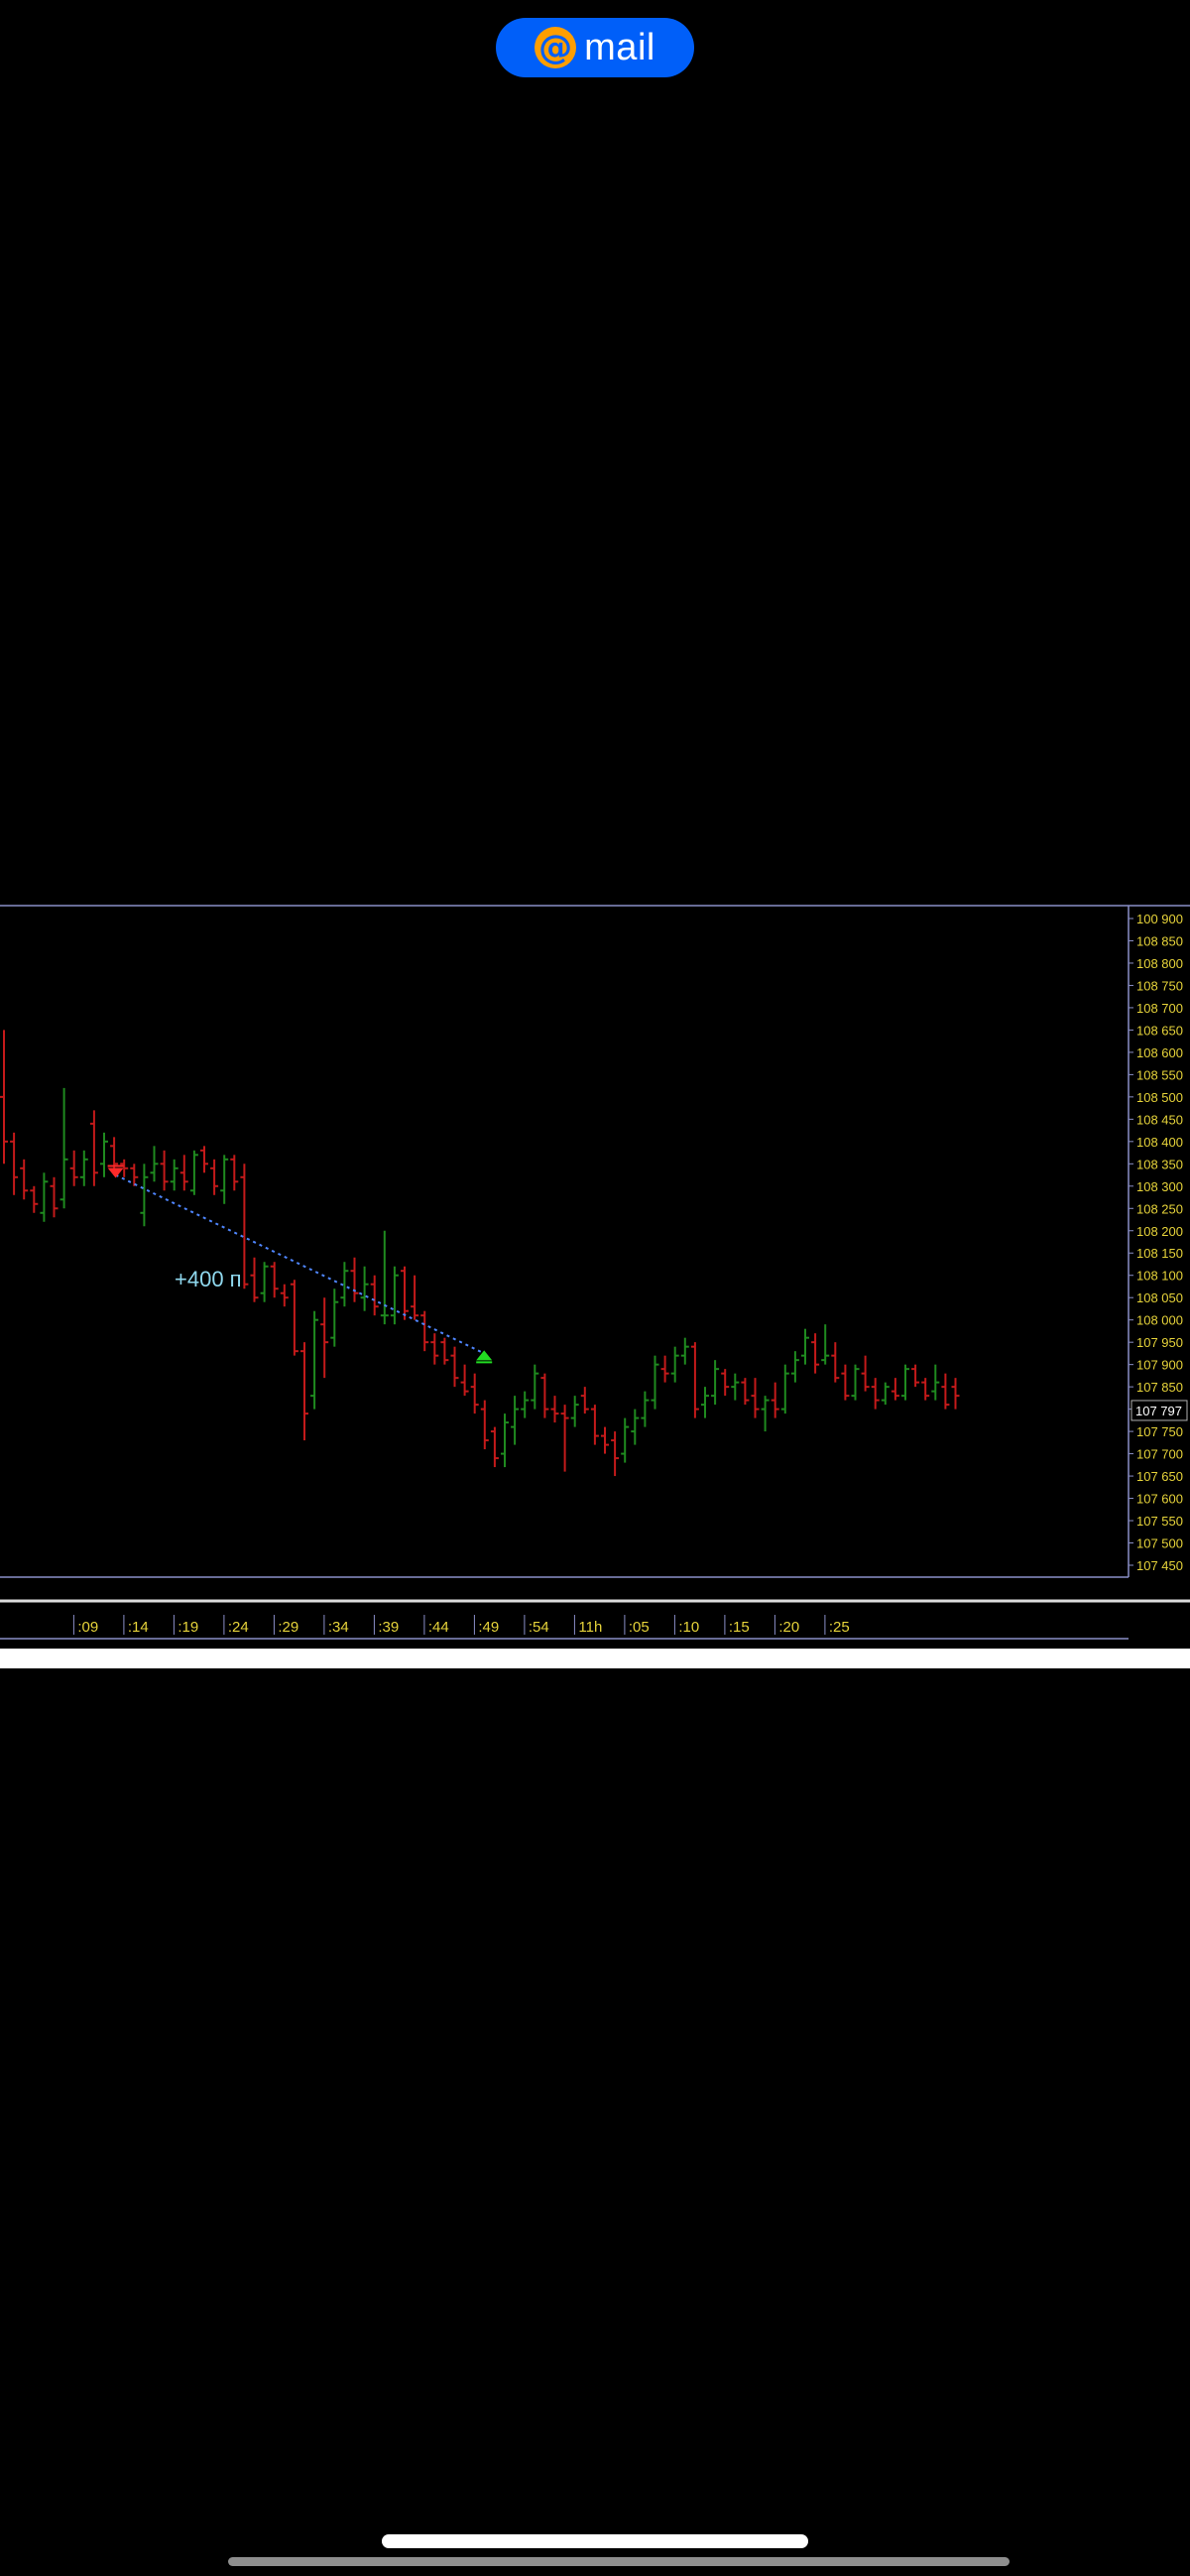 This screenshot has width=1190, height=2576. I want to click on y-tick-label: 107 500, so click(1159, 1543).